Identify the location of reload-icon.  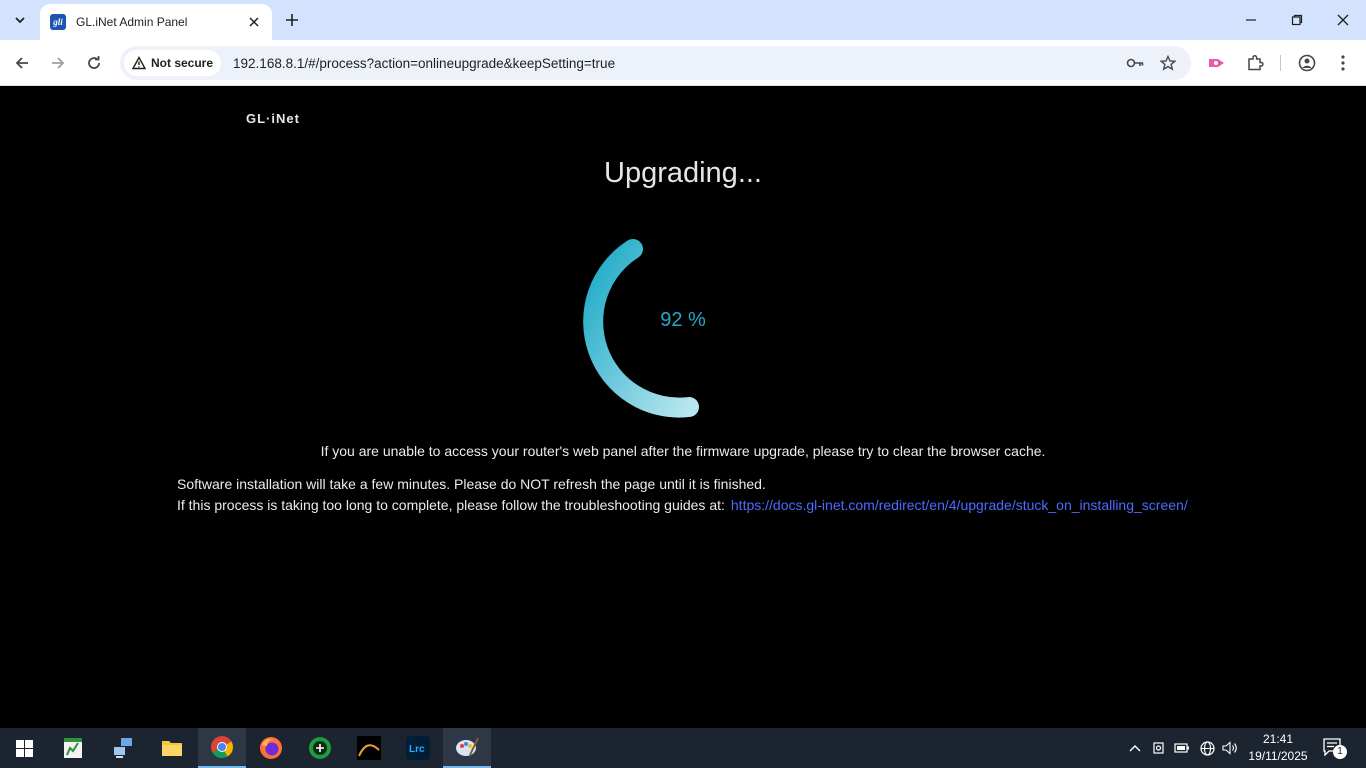
(94, 62).